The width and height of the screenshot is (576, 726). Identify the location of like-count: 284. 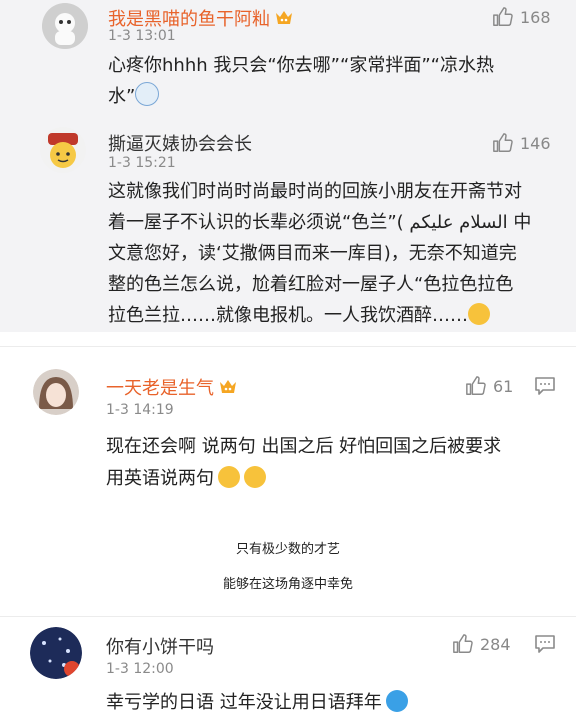
(495, 644).